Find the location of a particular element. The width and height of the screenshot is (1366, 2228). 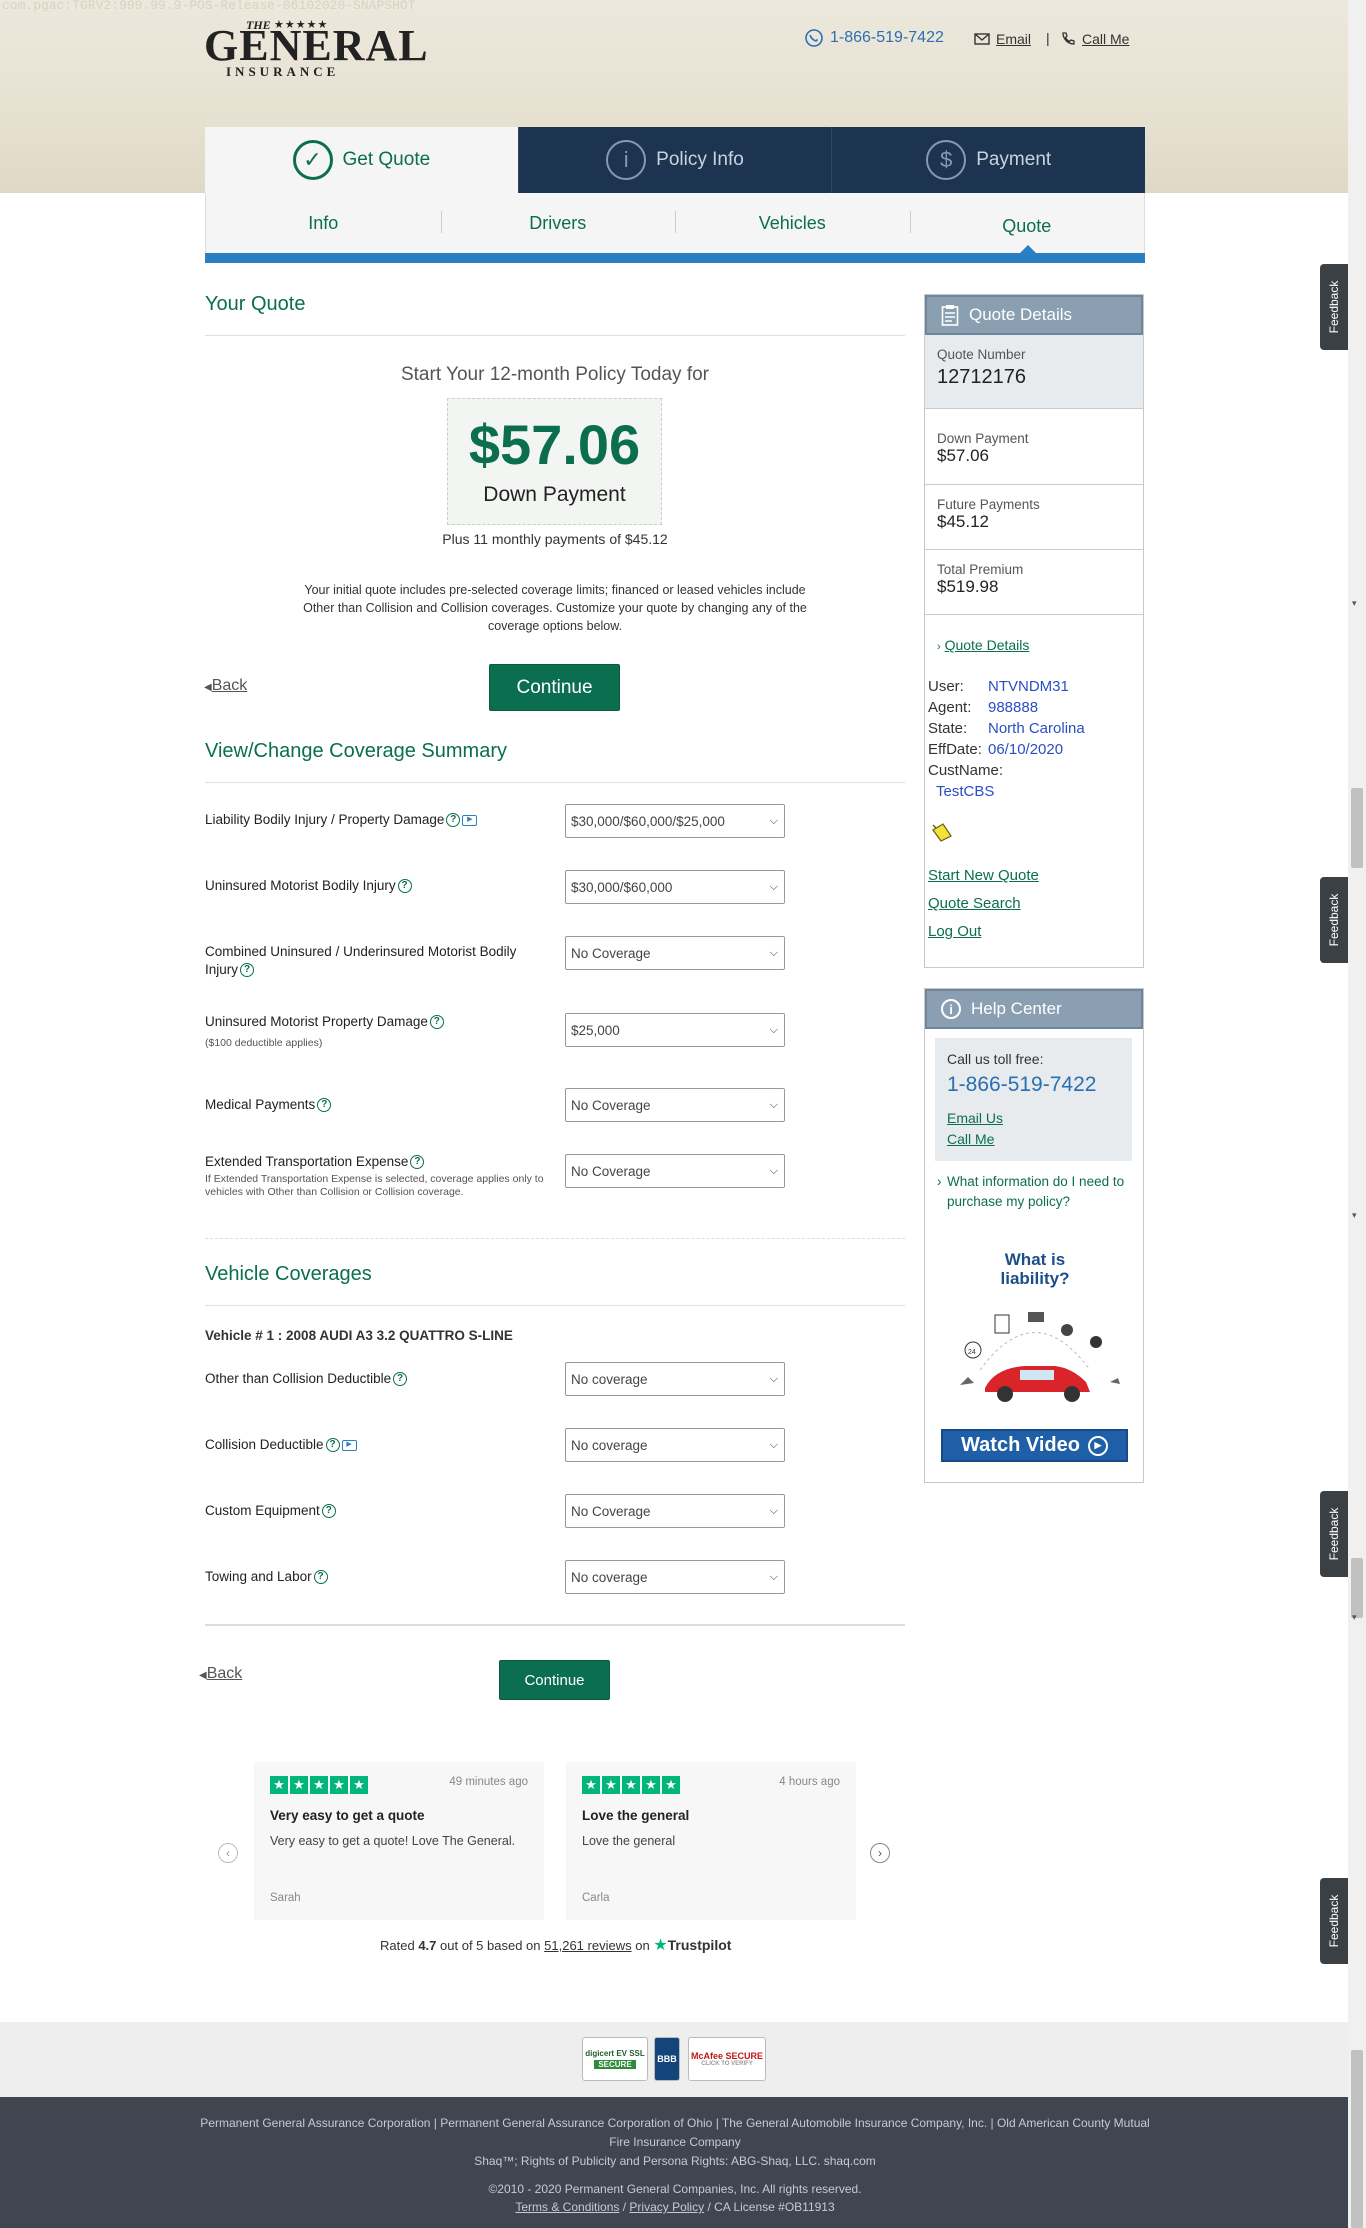

watch-video-button: Watch Video ▶ is located at coordinates (1034, 1445).